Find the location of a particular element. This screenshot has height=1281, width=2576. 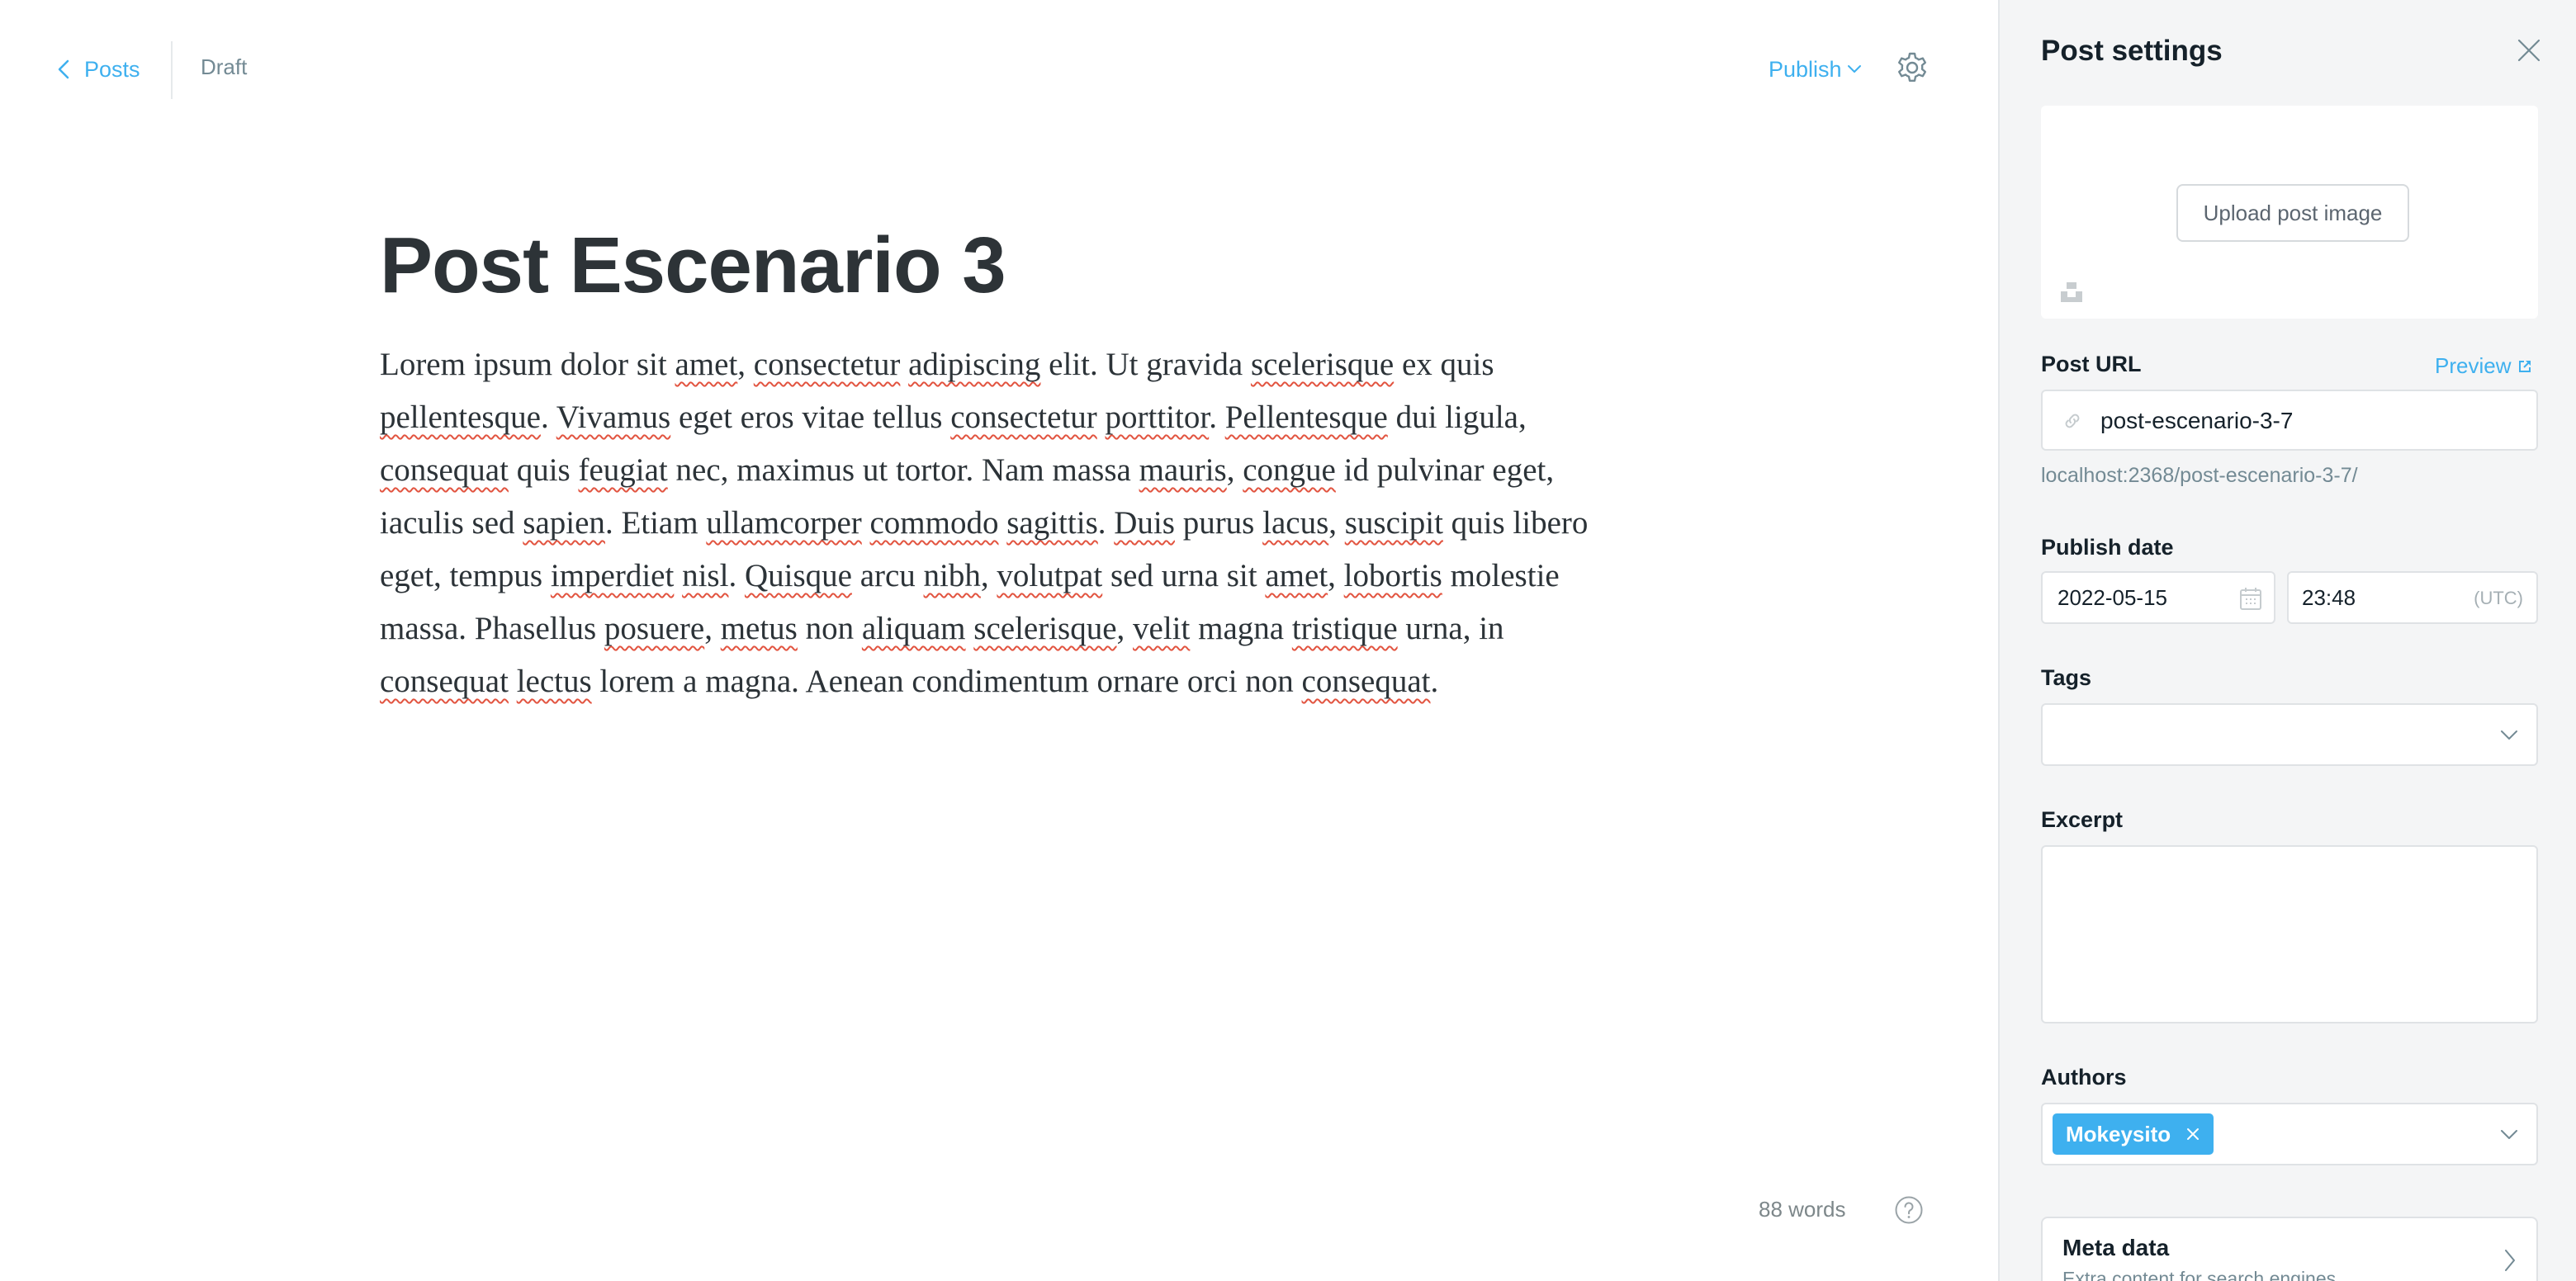

body-text: elit. Ut gravida is located at coordinates (1145, 364).